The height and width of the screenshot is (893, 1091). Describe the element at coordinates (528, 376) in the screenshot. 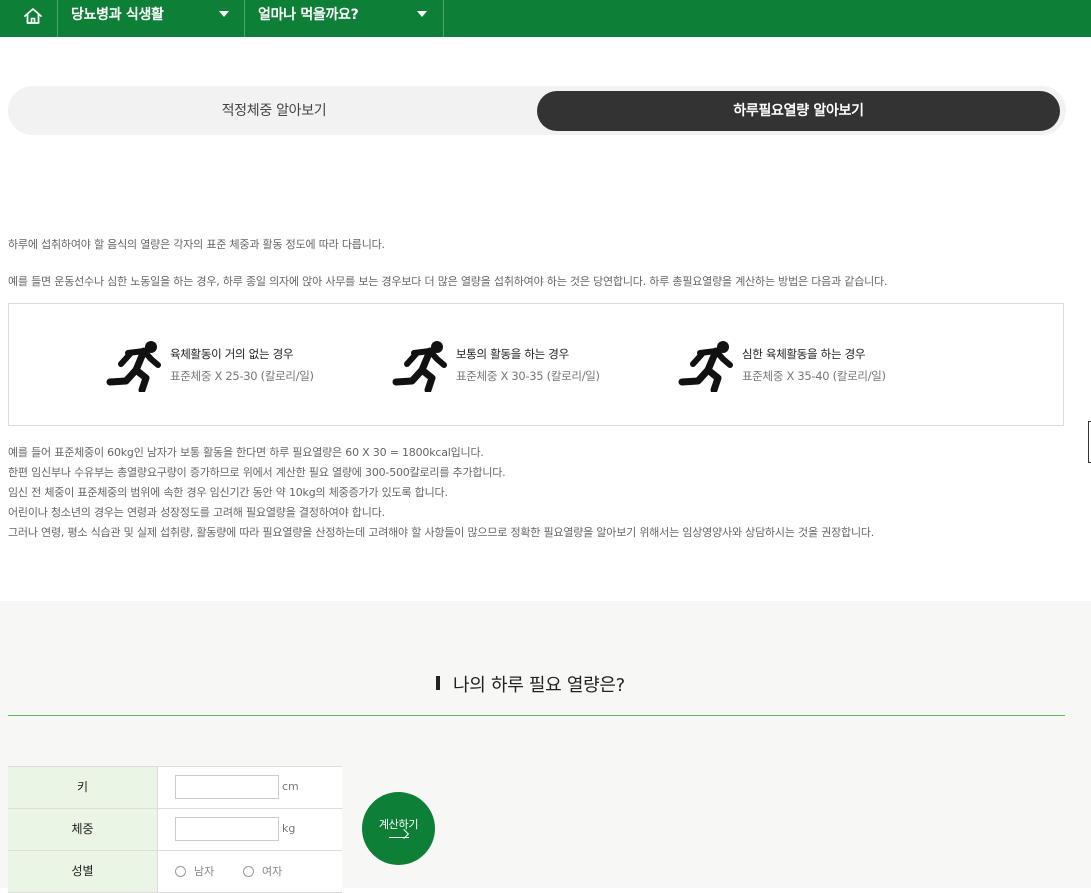

I see `activity-formula: 표준체중 X 30-35 (칼로리/일)` at that location.